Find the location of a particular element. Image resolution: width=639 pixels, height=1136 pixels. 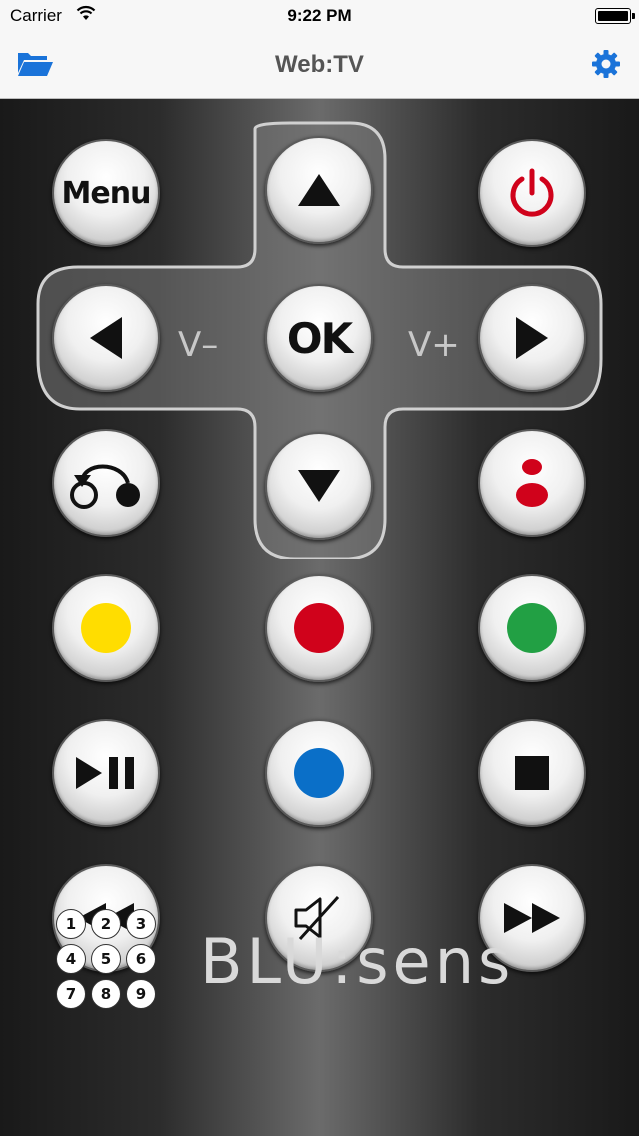

info-button is located at coordinates (532, 483).